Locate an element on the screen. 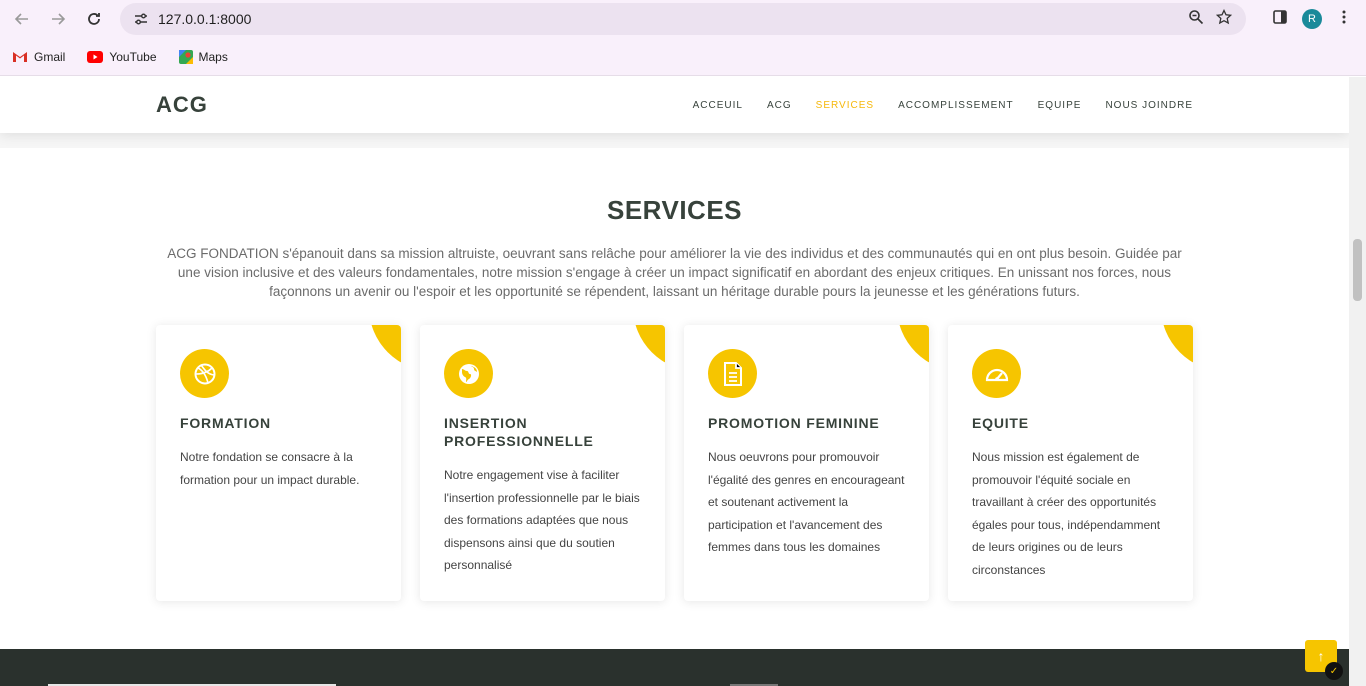 The width and height of the screenshot is (1366, 686). gmail-icon is located at coordinates (20, 56).